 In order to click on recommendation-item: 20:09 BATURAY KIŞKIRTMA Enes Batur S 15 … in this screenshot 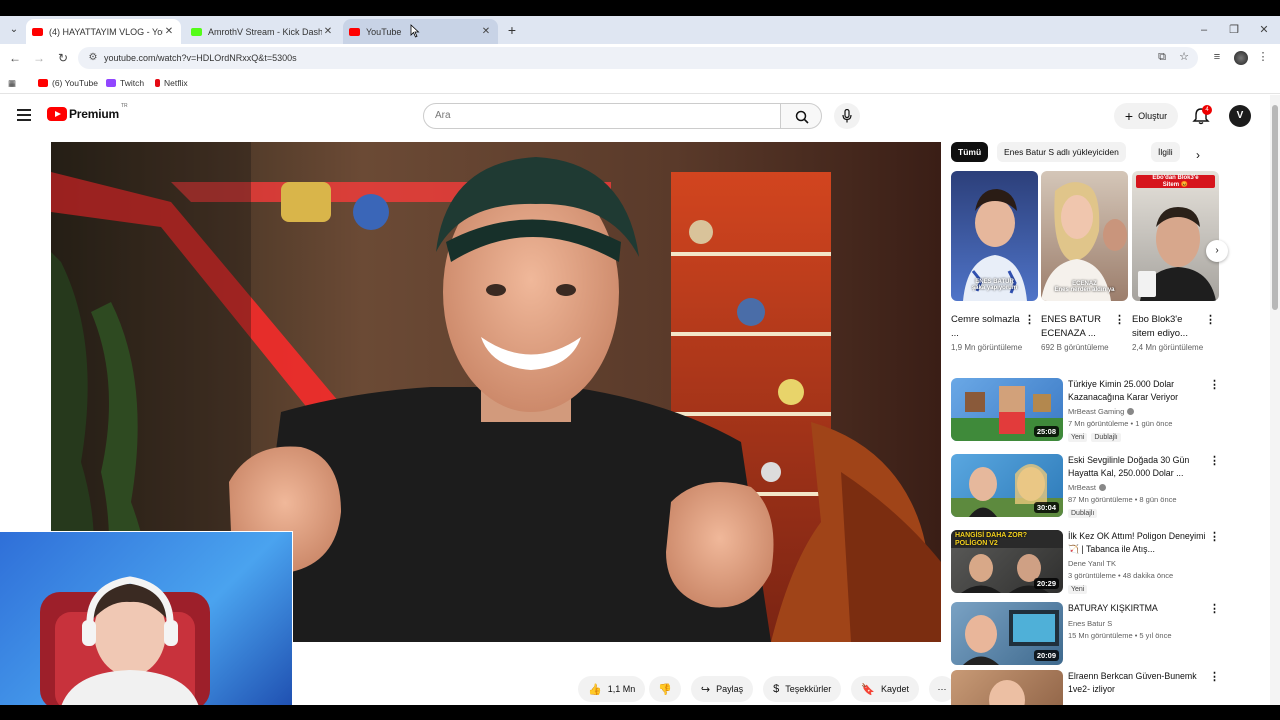, I will do `click(1086, 635)`.